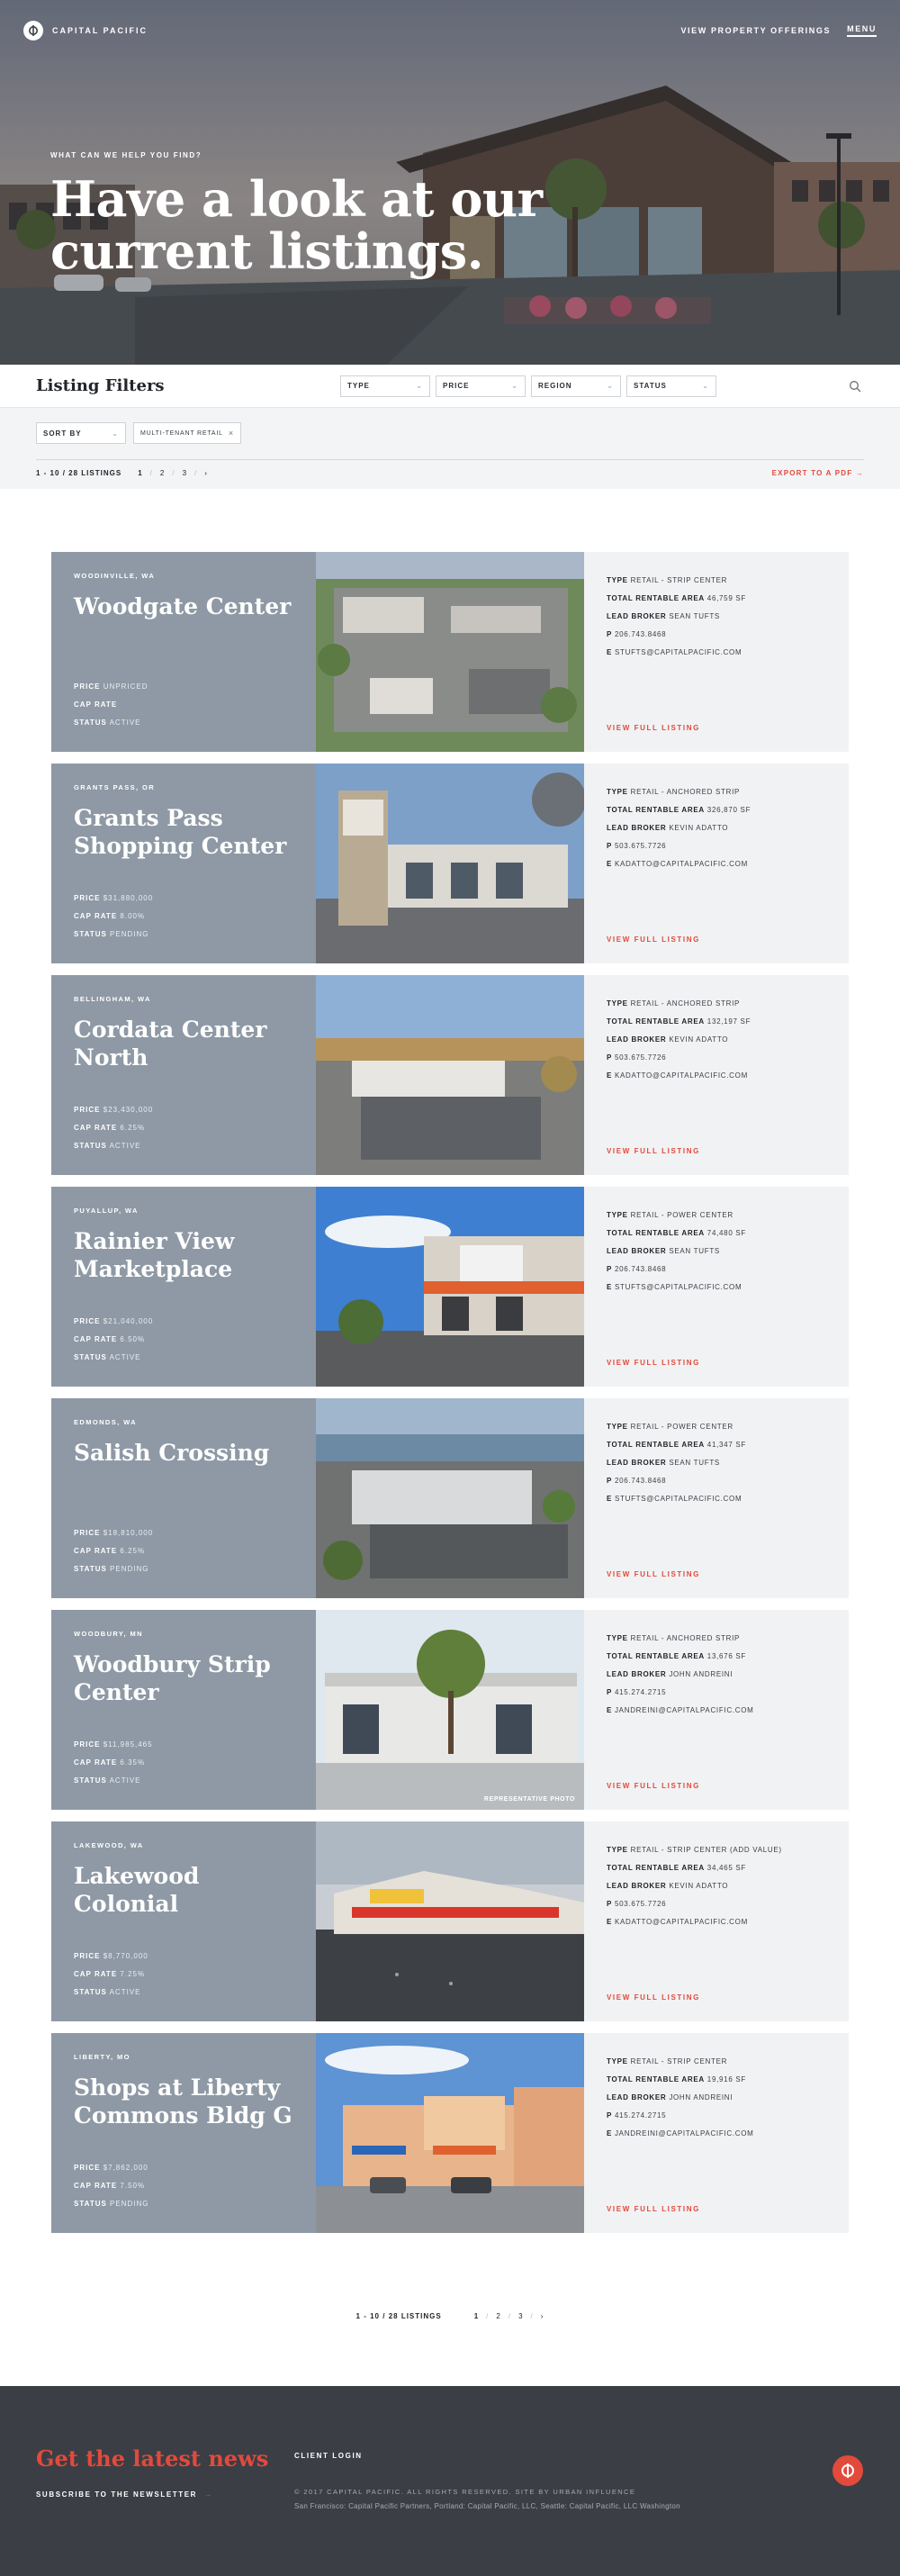 The height and width of the screenshot is (2576, 900). Describe the element at coordinates (267, 251) in the screenshot. I see `hero-title-line-2: current listings.` at that location.